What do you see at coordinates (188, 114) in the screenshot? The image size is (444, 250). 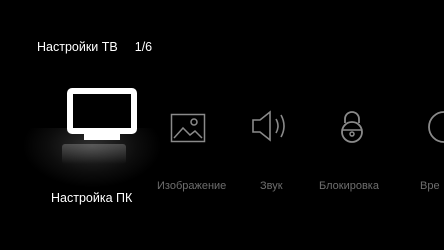 I see `picture-icon` at bounding box center [188, 114].